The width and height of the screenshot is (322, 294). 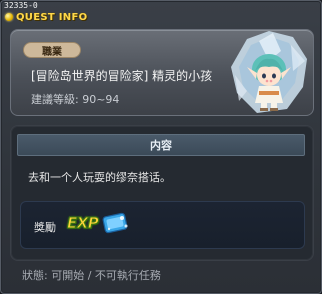 What do you see at coordinates (269, 72) in the screenshot?
I see `npc-portrait-icon` at bounding box center [269, 72].